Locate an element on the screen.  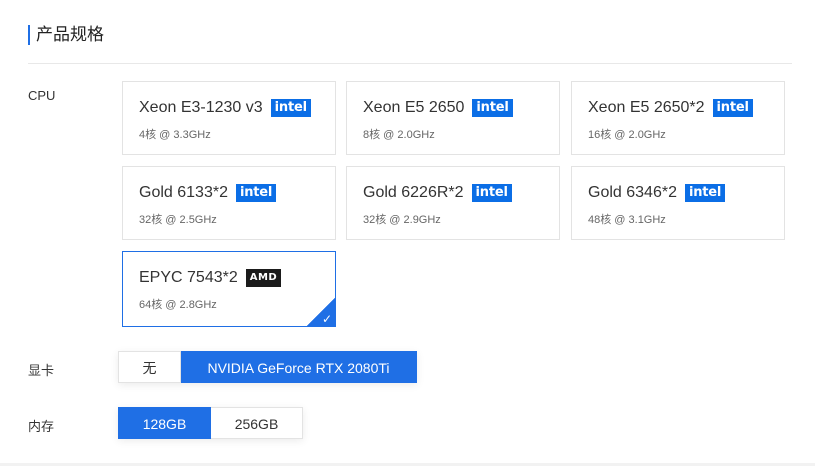
cpu-option-name: Gold 6226R*2 intel is located at coordinates (437, 193).